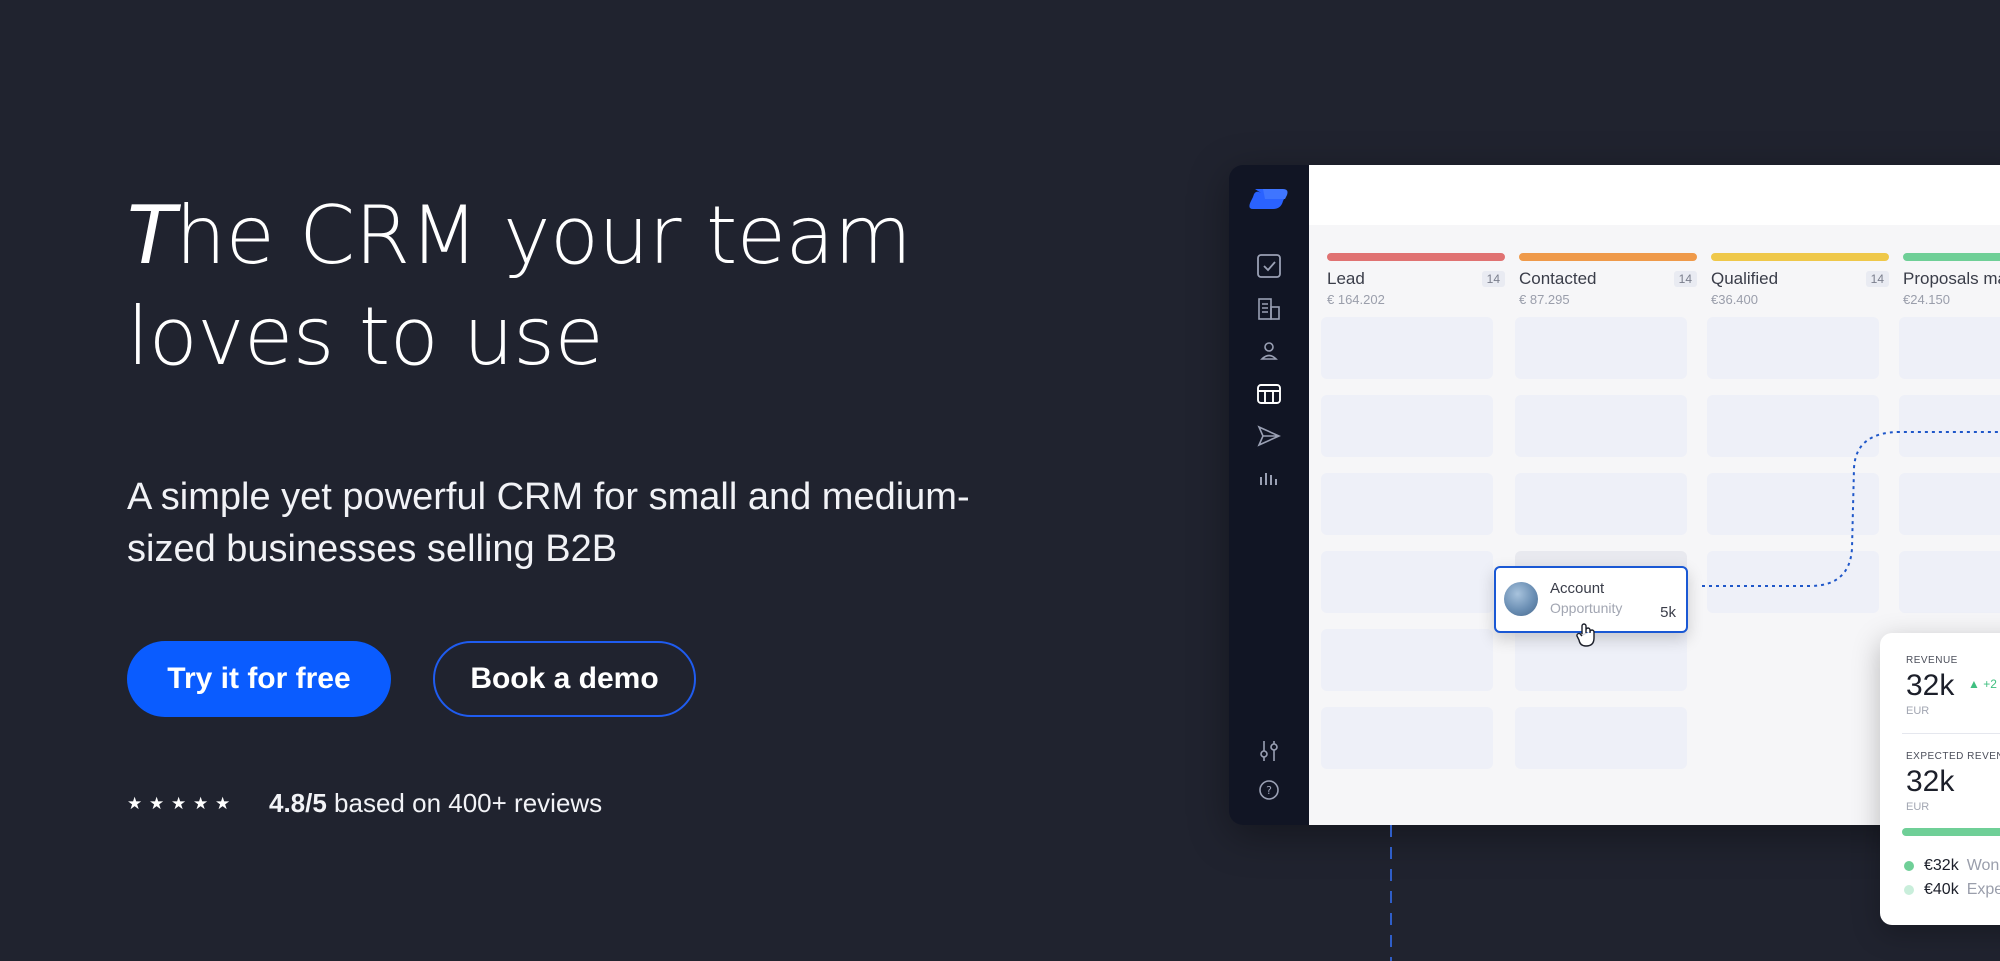  Describe the element at coordinates (1558, 278) in the screenshot. I see `column-title: Contacted` at that location.